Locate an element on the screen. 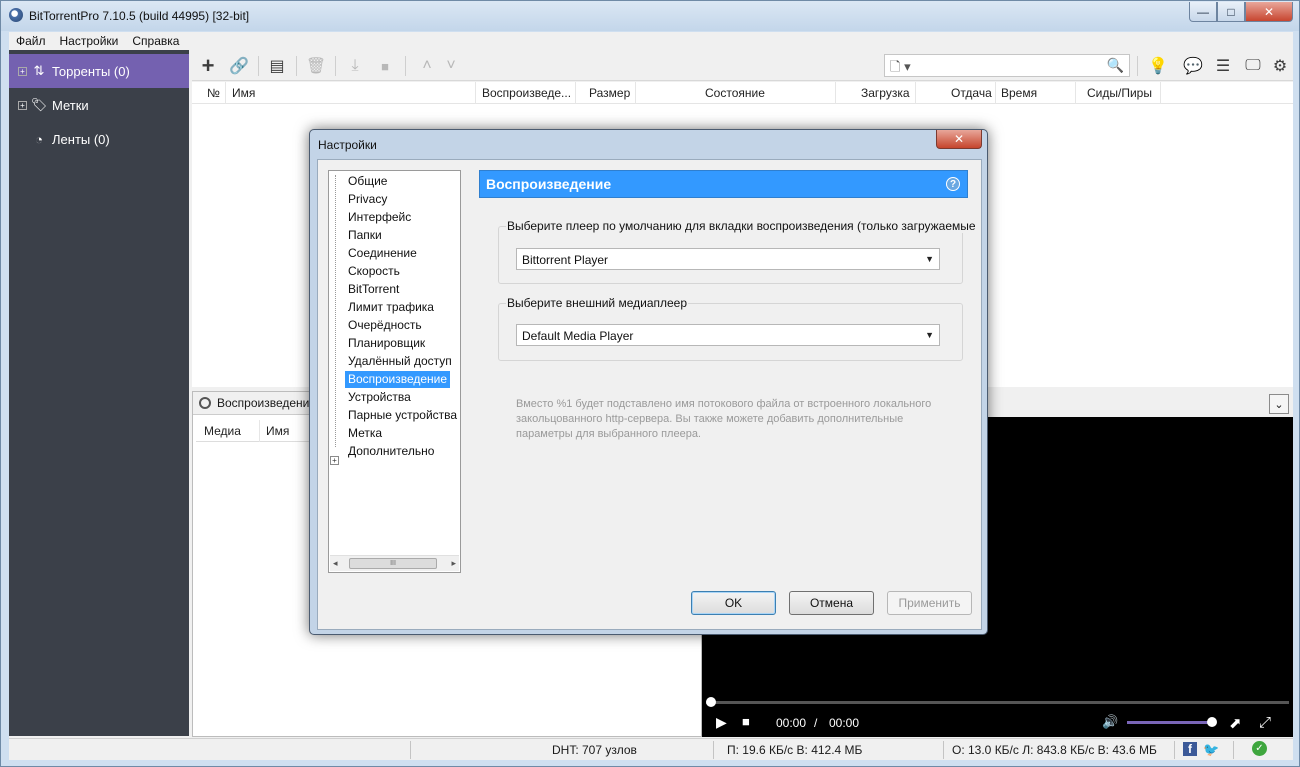 Image resolution: width=1300 pixels, height=767 pixels. tree-item: BitTorrent is located at coordinates (373, 289).